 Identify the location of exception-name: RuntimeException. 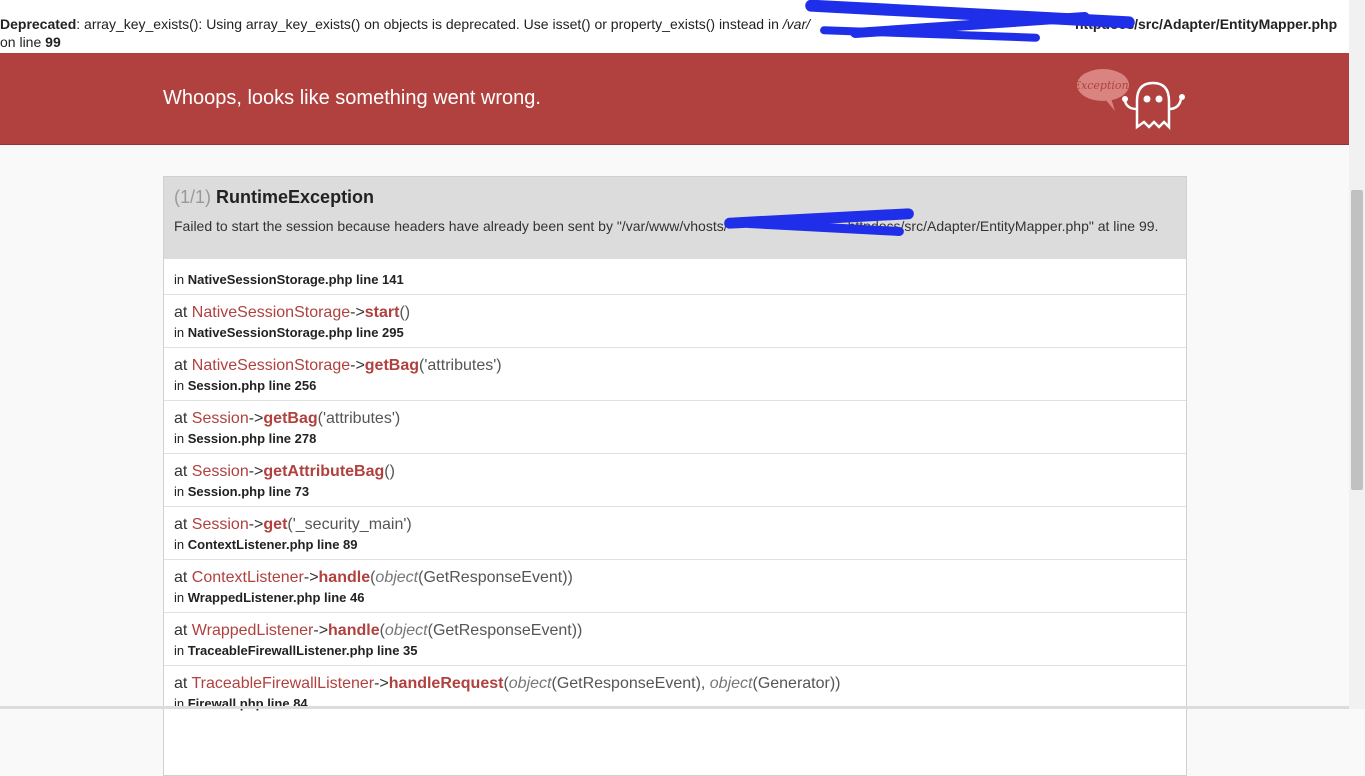
(295, 197).